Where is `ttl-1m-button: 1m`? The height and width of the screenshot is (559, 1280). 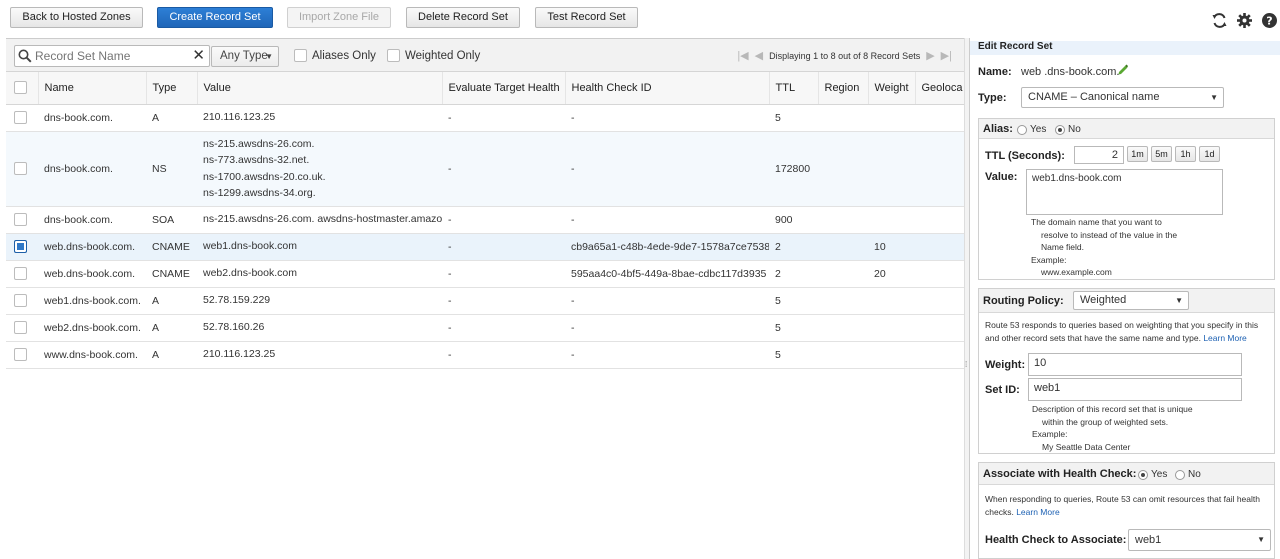
ttl-1m-button: 1m is located at coordinates (1137, 154).